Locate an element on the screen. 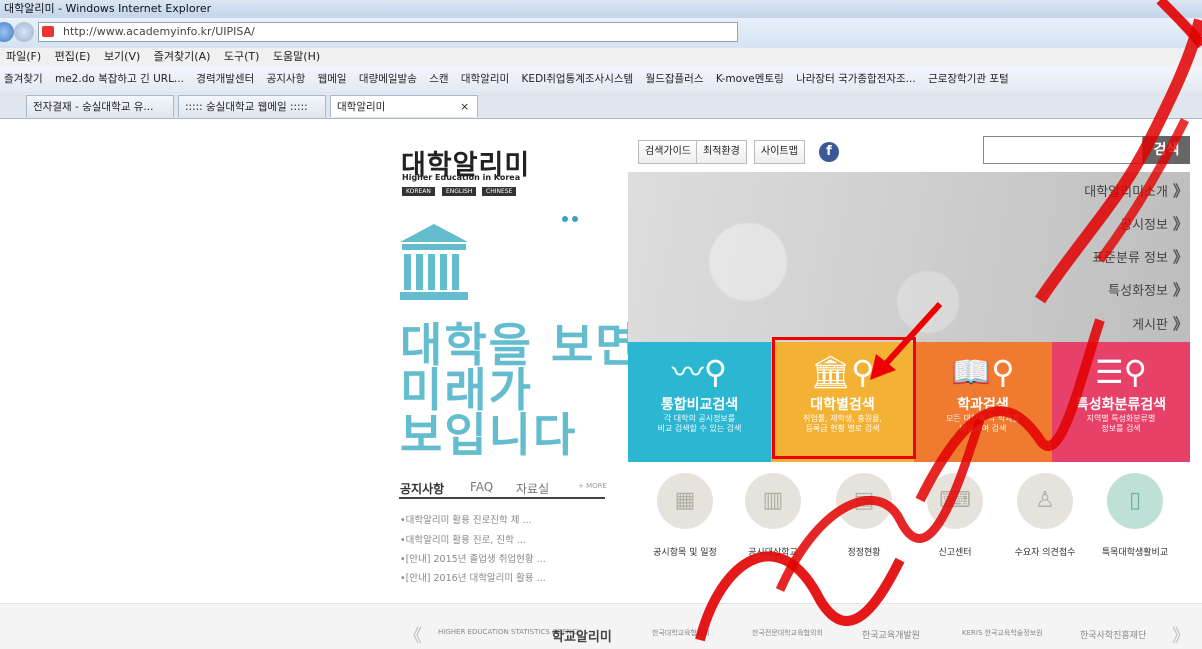  favorite-link: 공지사항 is located at coordinates (286, 79).